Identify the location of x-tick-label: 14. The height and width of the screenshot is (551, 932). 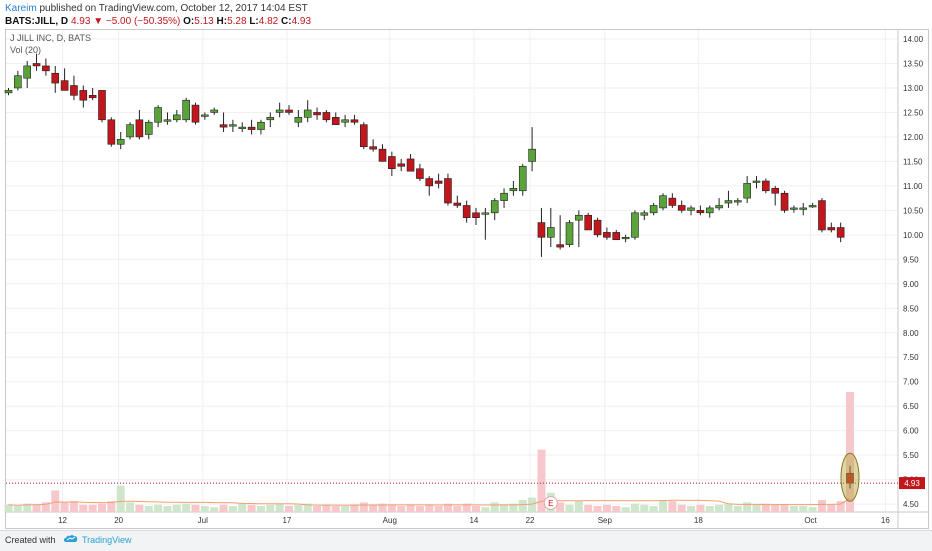
(473, 520).